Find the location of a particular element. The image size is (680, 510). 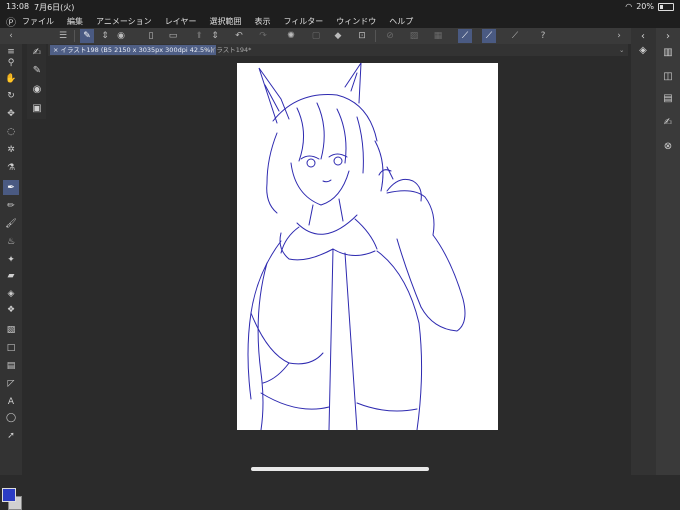

menu-view: 表示 is located at coordinates (262, 21).